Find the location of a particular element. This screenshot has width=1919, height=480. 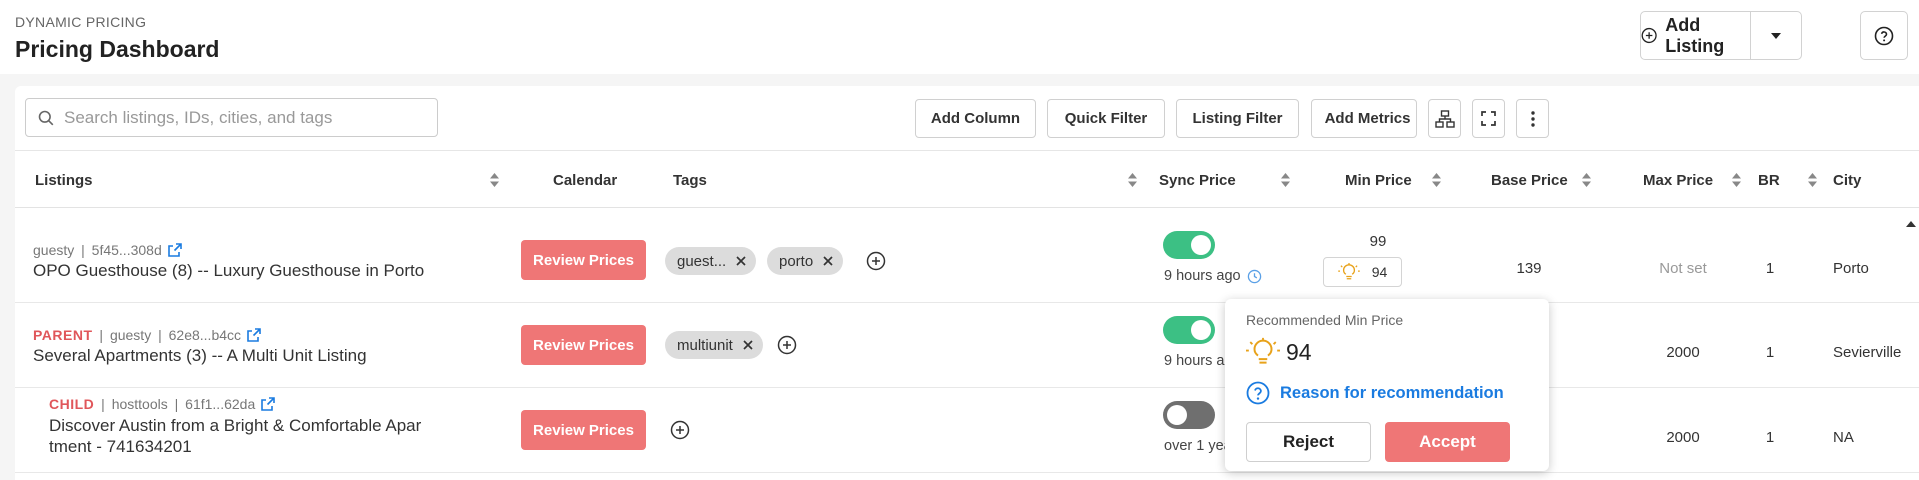

reject-button: Reject is located at coordinates (1308, 442).